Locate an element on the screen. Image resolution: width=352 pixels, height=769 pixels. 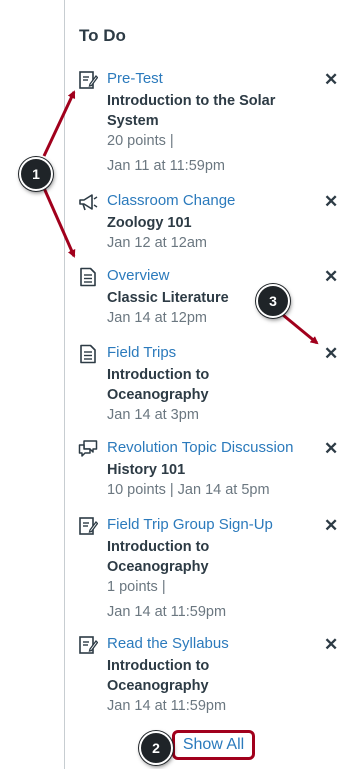
todo-item-title-link: Pre-Test is located at coordinates (135, 78).